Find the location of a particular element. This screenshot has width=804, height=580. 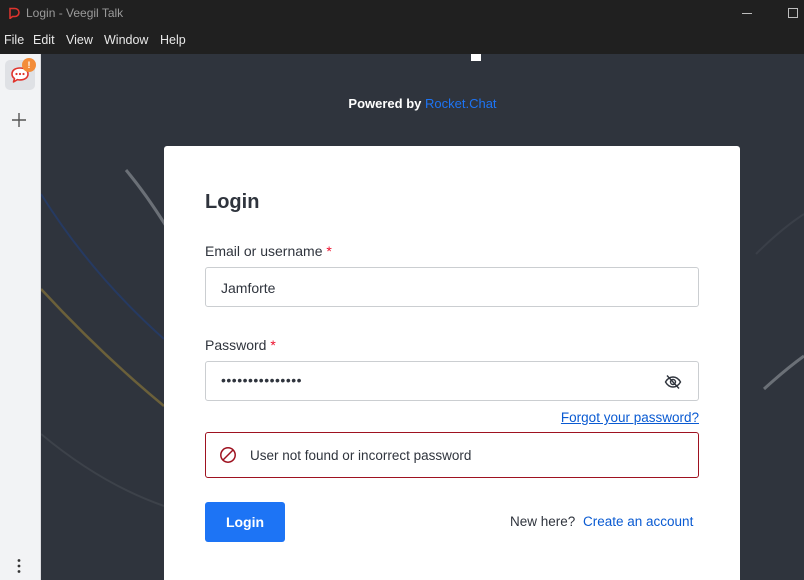

forgot-password-link: Forgot your password? is located at coordinates (628, 417).